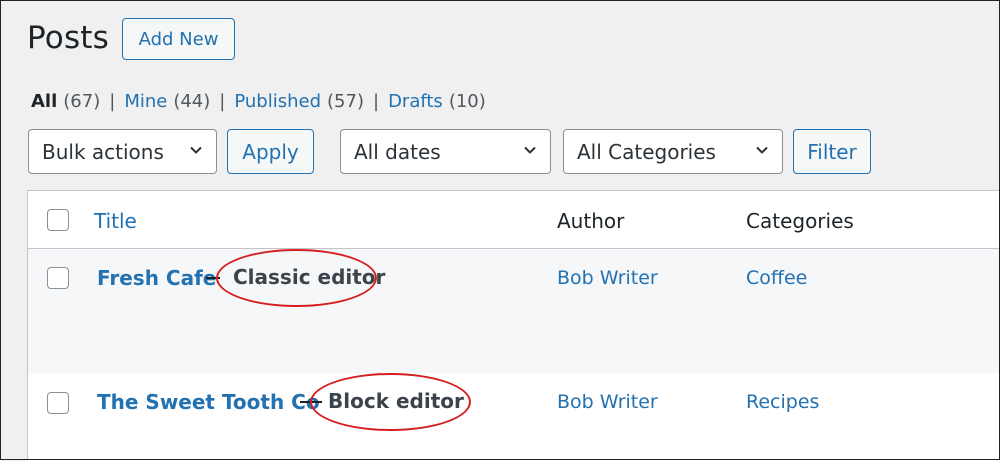 The image size is (1000, 461). Describe the element at coordinates (82, 101) in the screenshot. I see `view-all-count: (67)` at that location.